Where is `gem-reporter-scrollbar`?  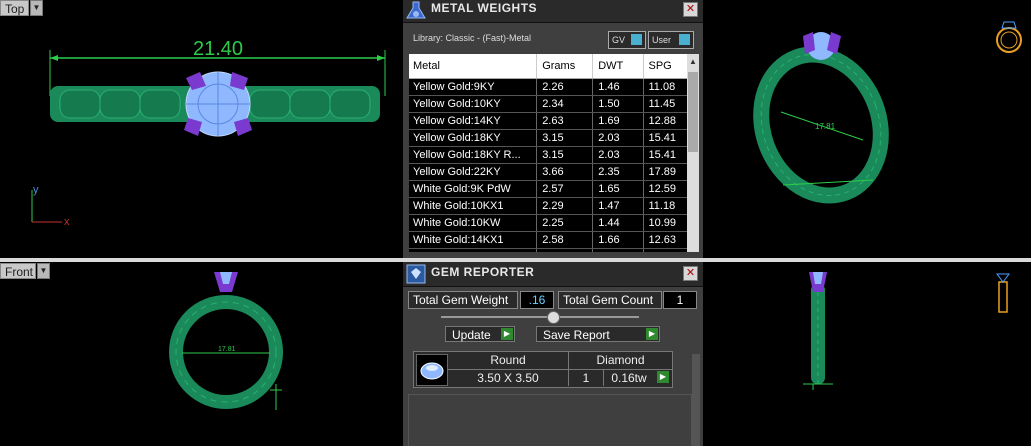
gem-reporter-scrollbar is located at coordinates (696, 400).